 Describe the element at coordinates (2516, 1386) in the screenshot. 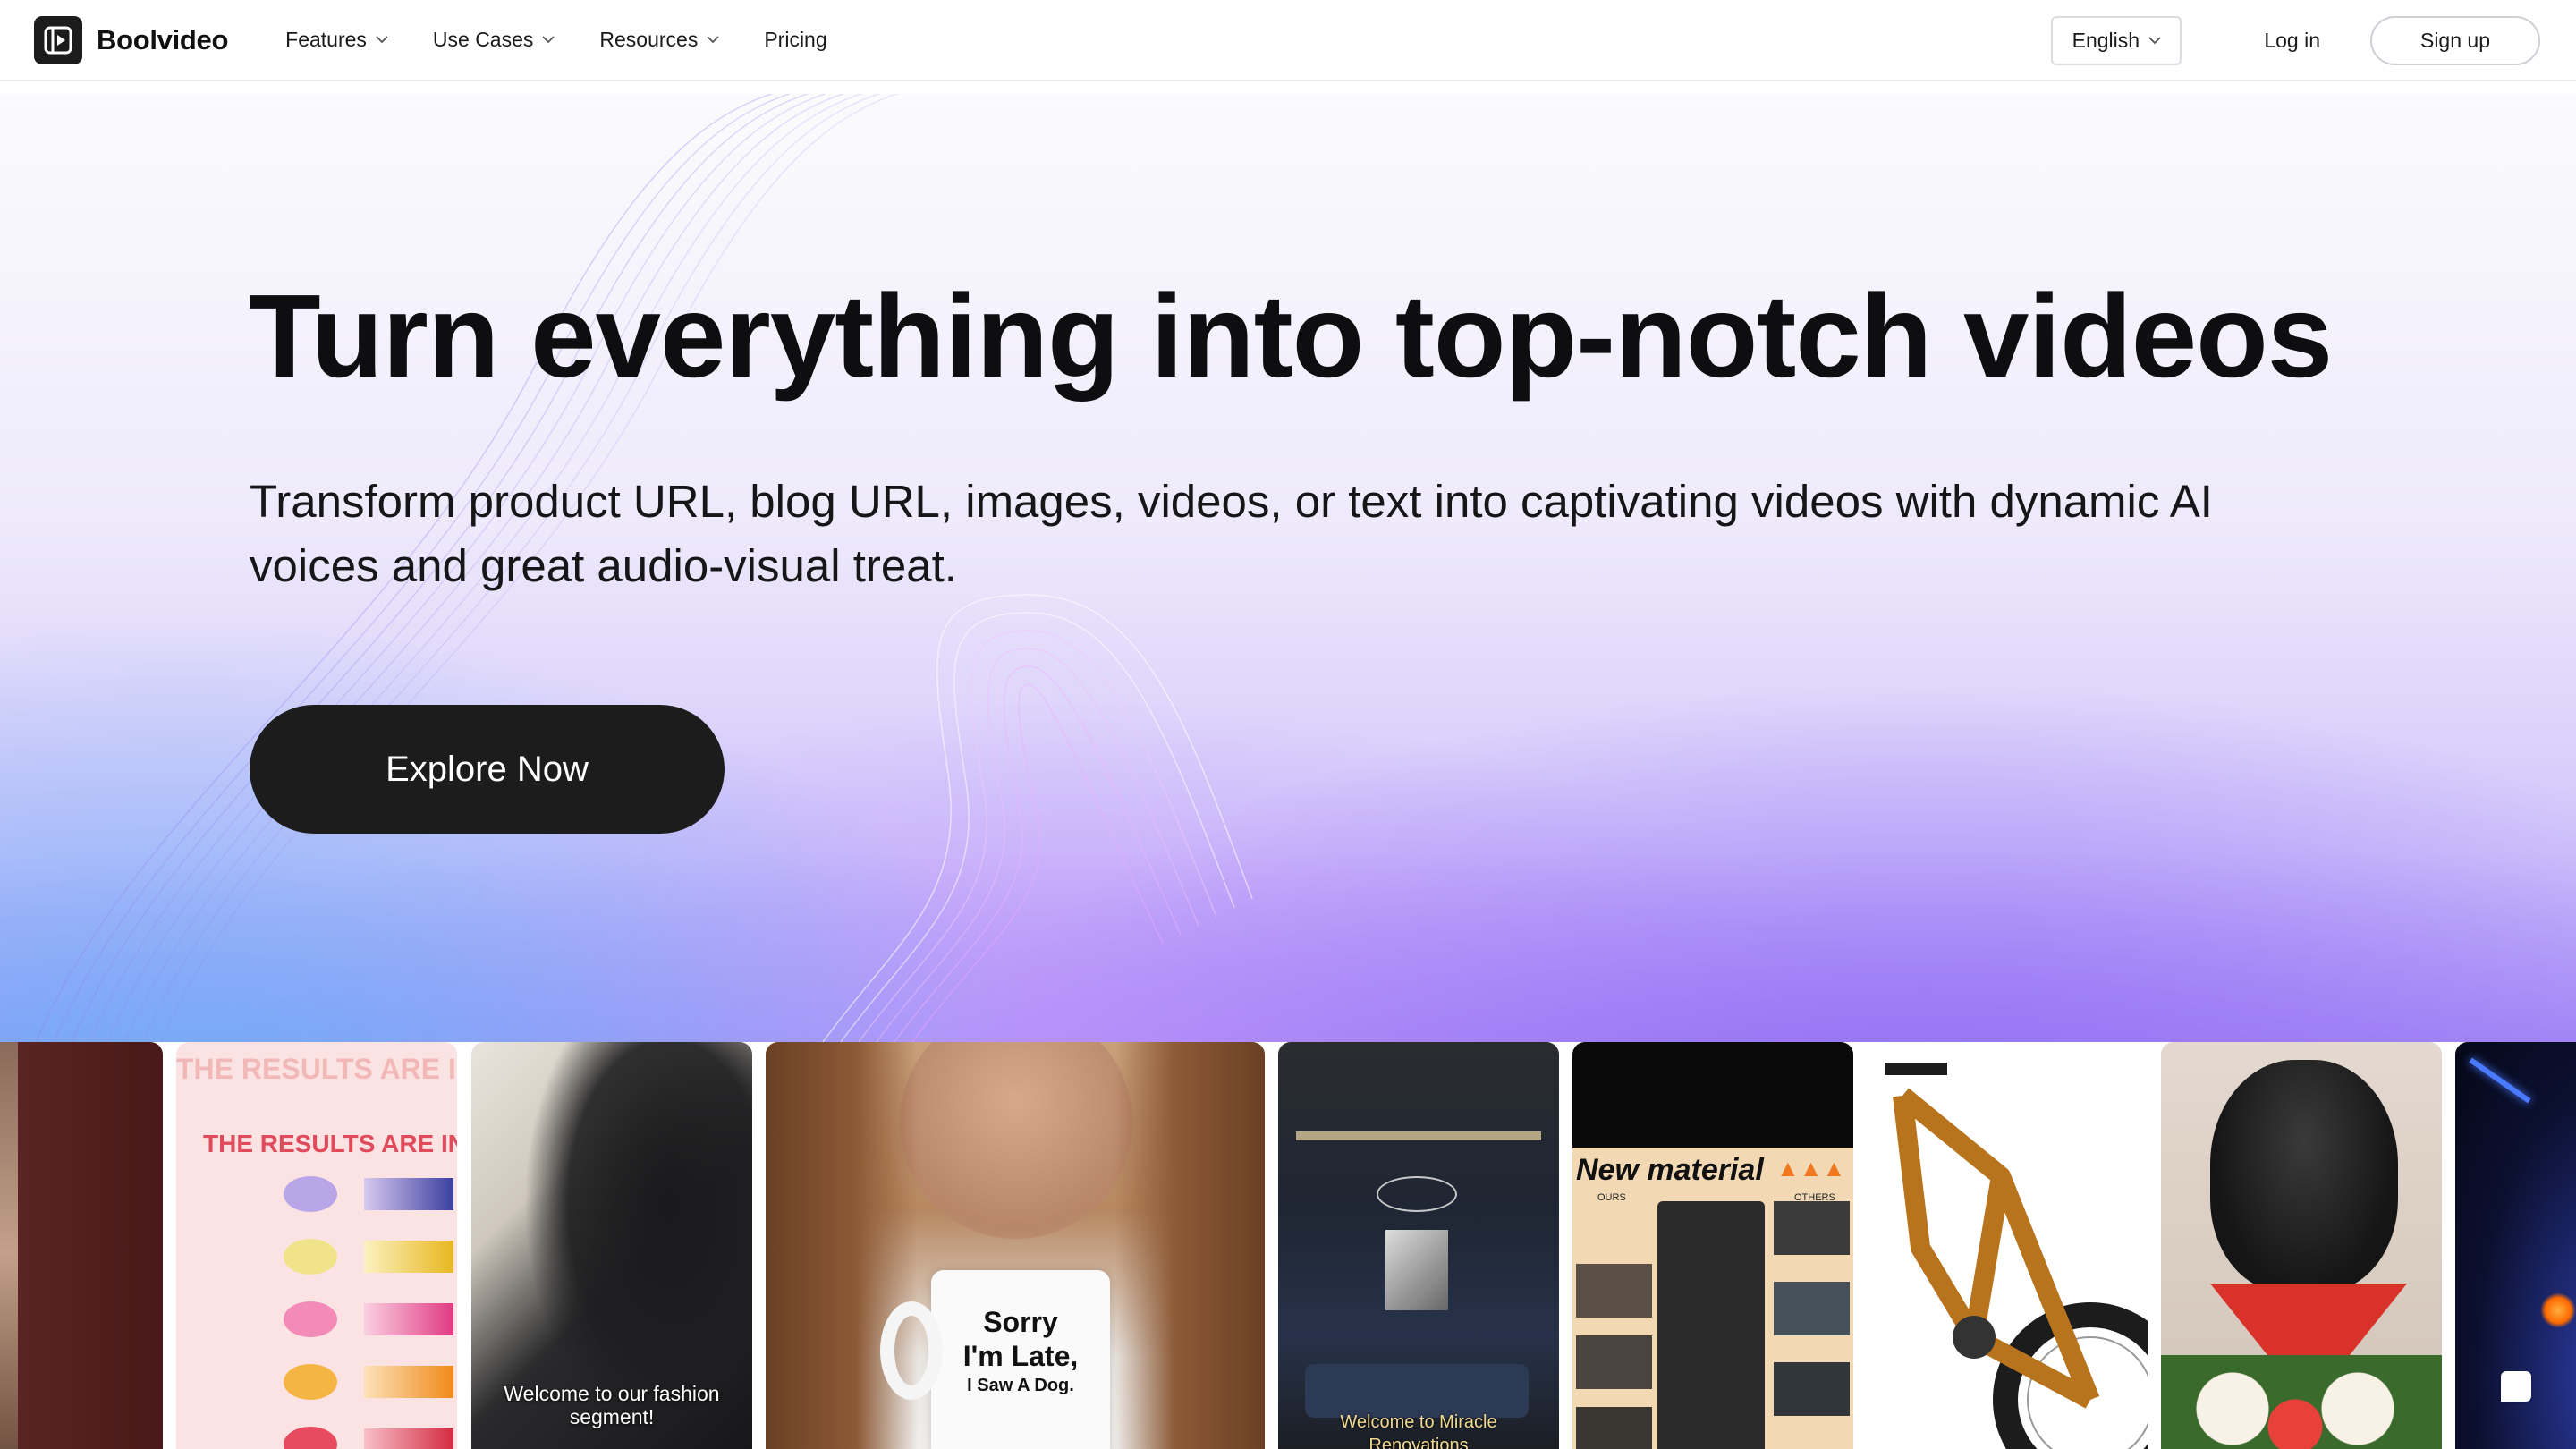

I see `chat-widget-icon` at that location.